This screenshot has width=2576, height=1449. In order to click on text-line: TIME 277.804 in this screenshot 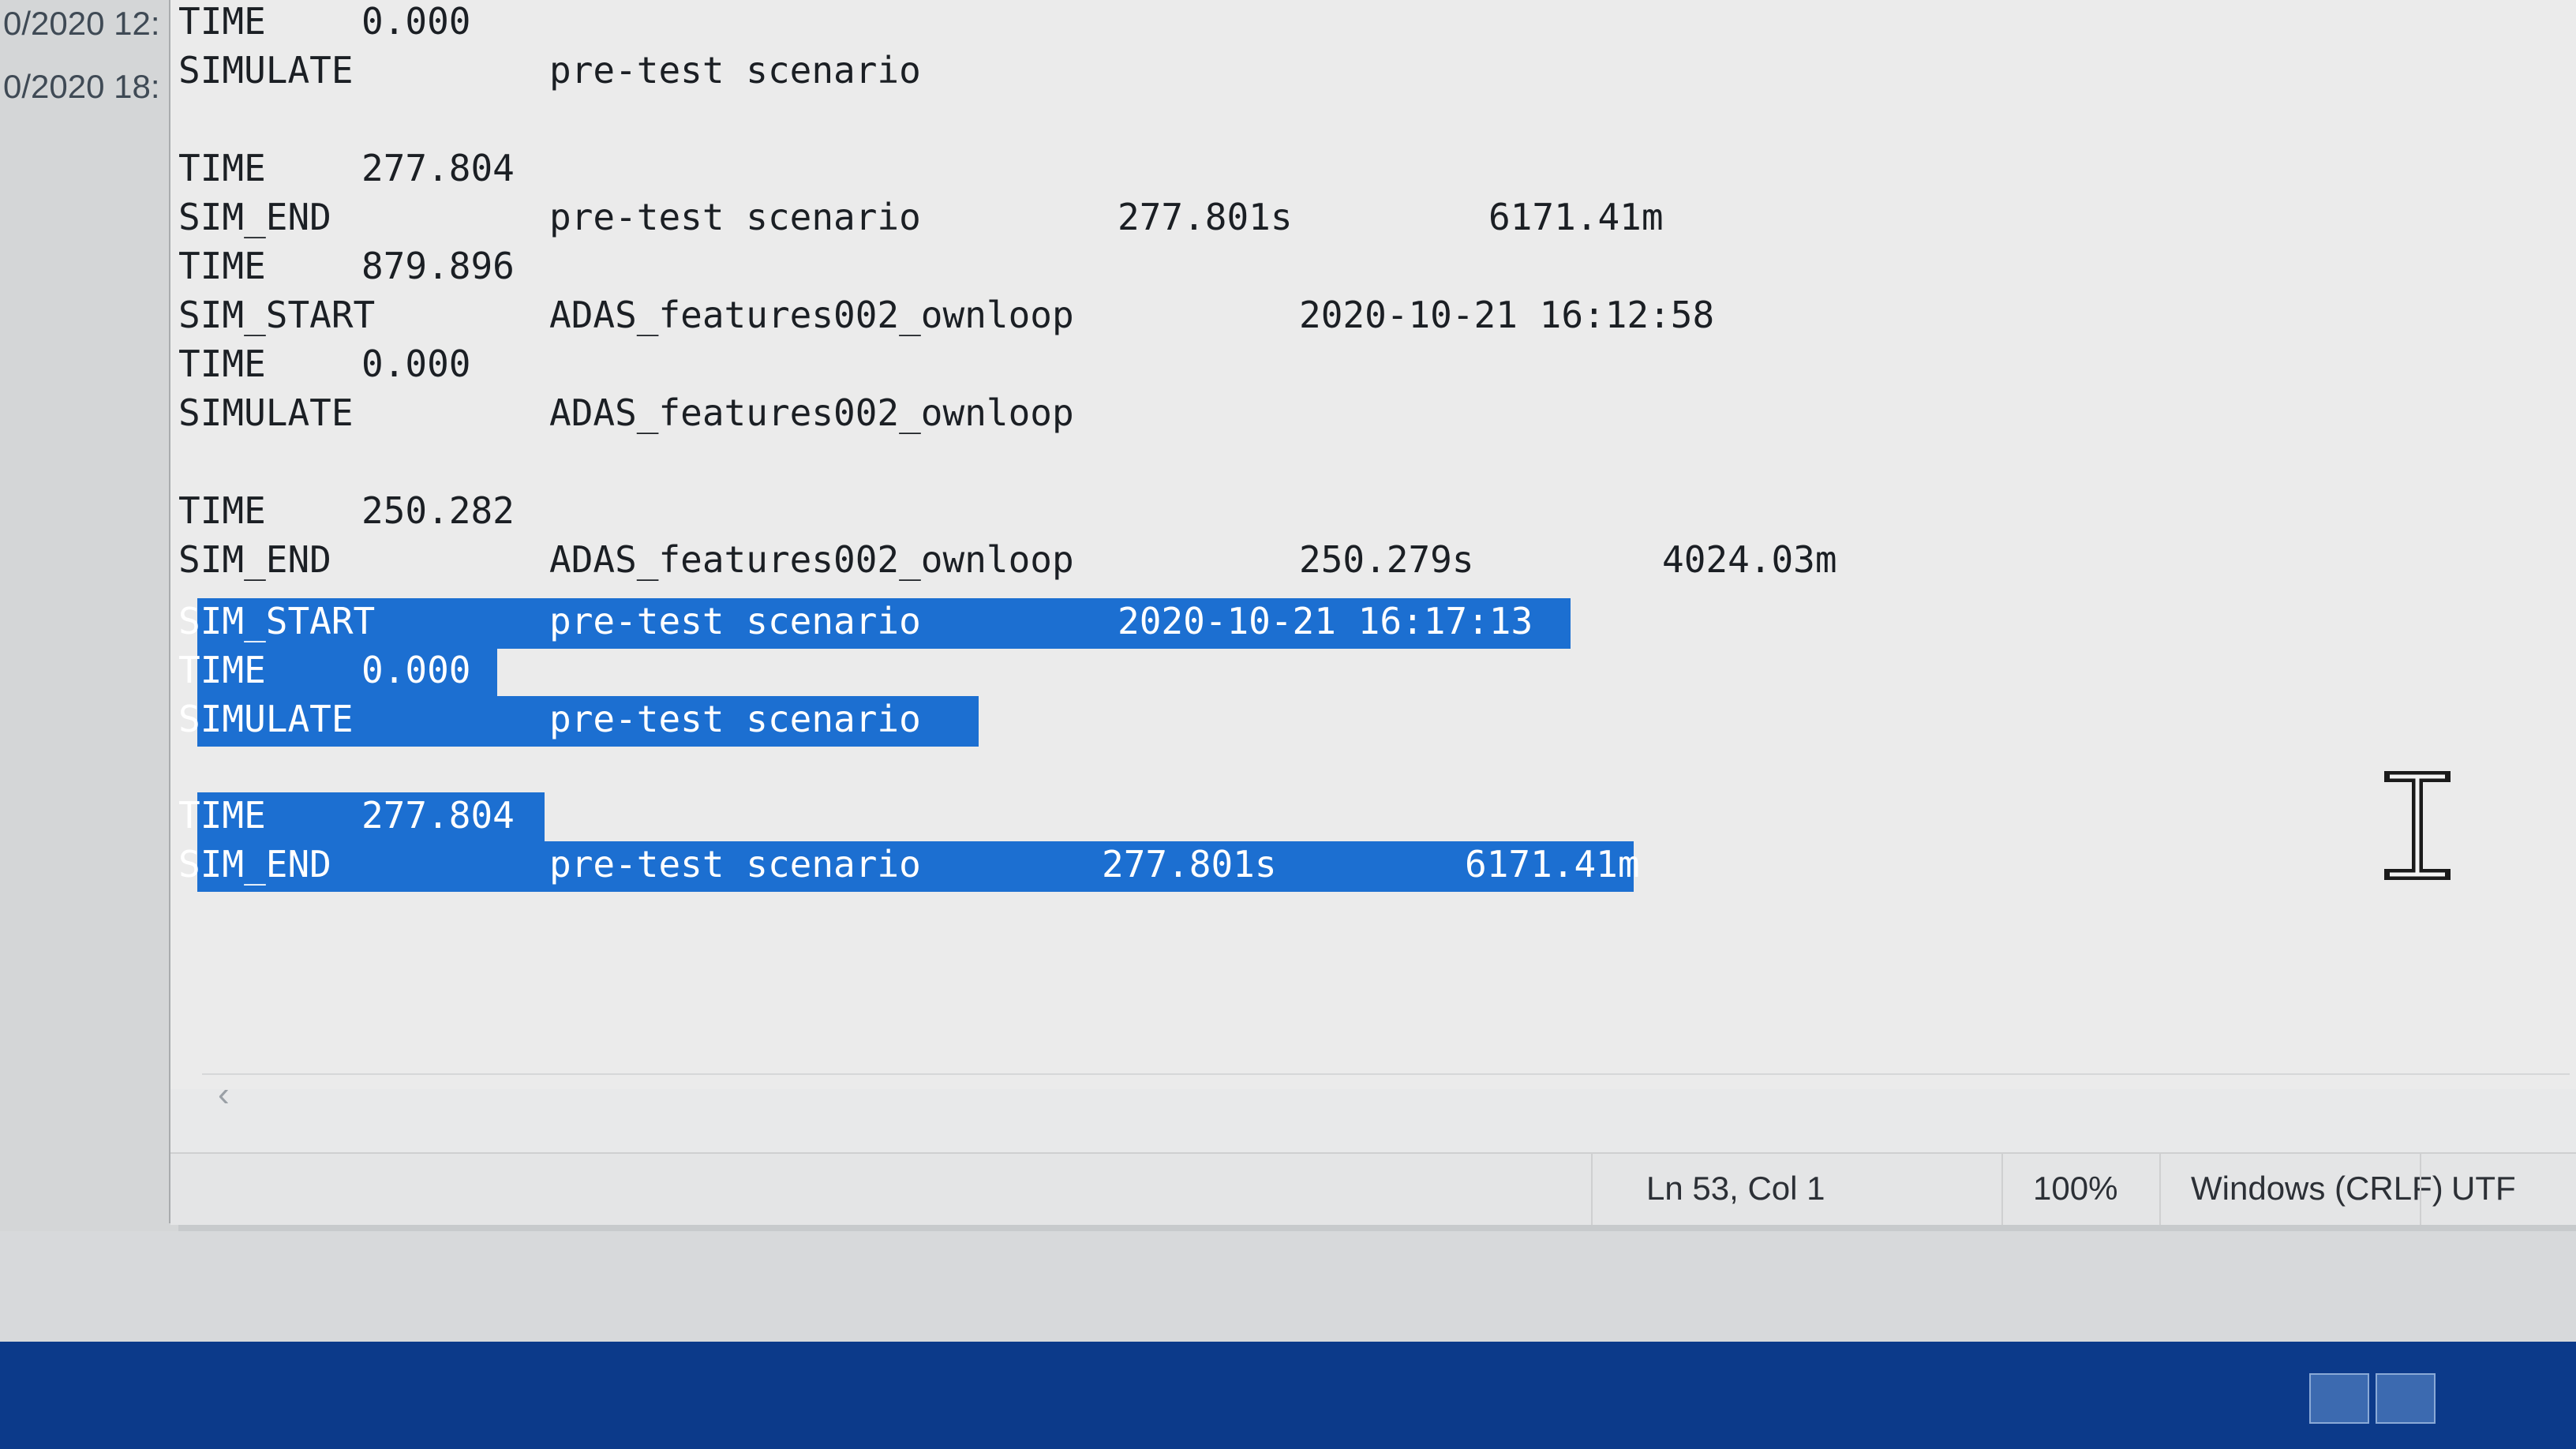, I will do `click(342, 171)`.